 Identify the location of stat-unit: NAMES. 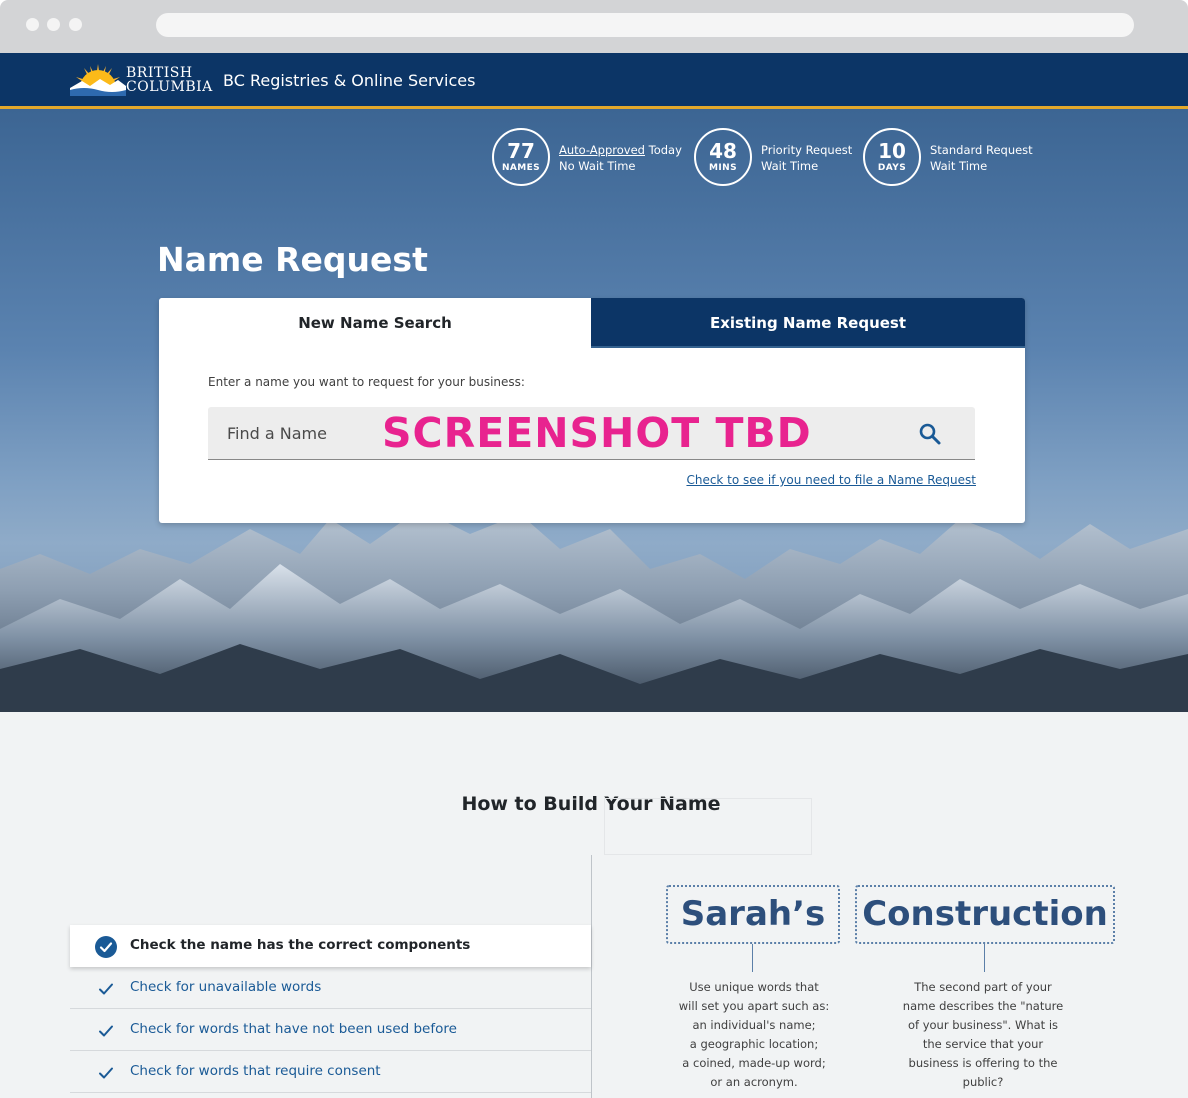
(521, 168).